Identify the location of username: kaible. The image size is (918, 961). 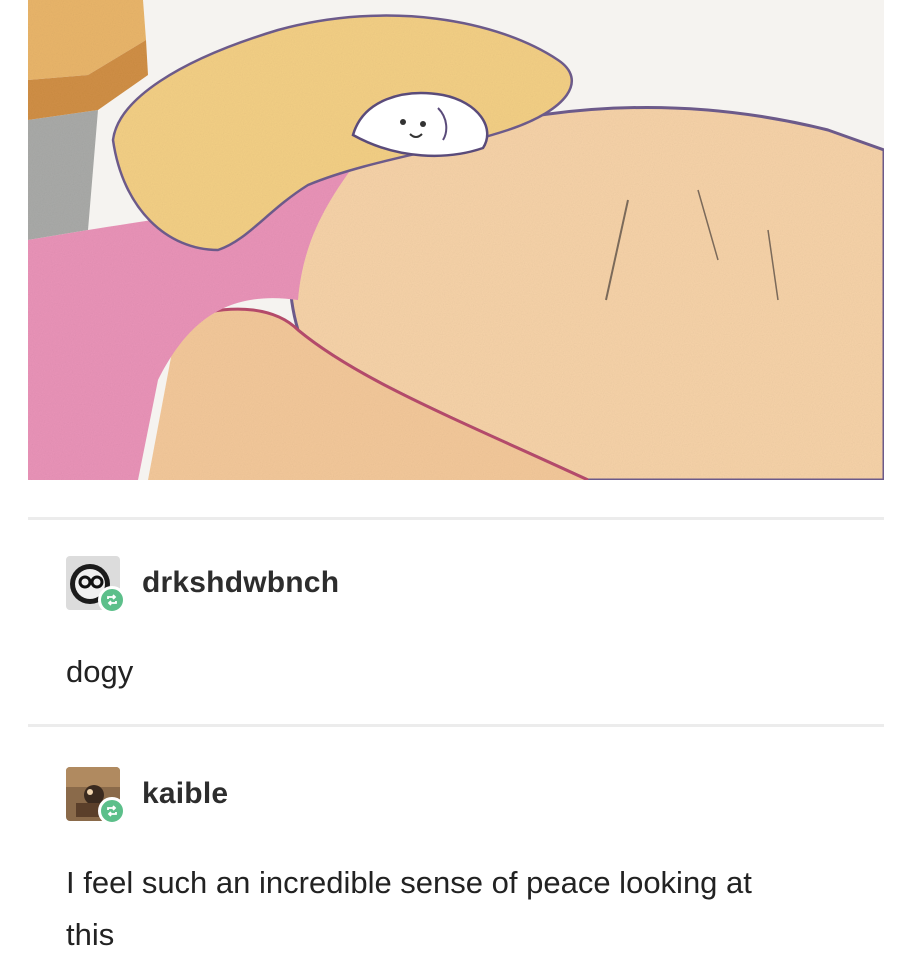
(185, 794).